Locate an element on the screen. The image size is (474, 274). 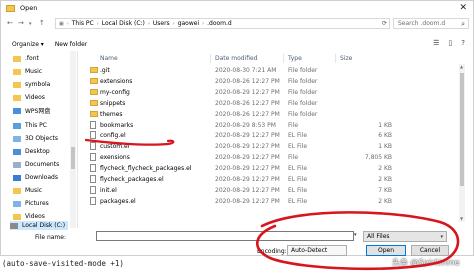
file-row: my-config 2020-08-29 12:27 PM File folder is located at coordinates (273, 92).